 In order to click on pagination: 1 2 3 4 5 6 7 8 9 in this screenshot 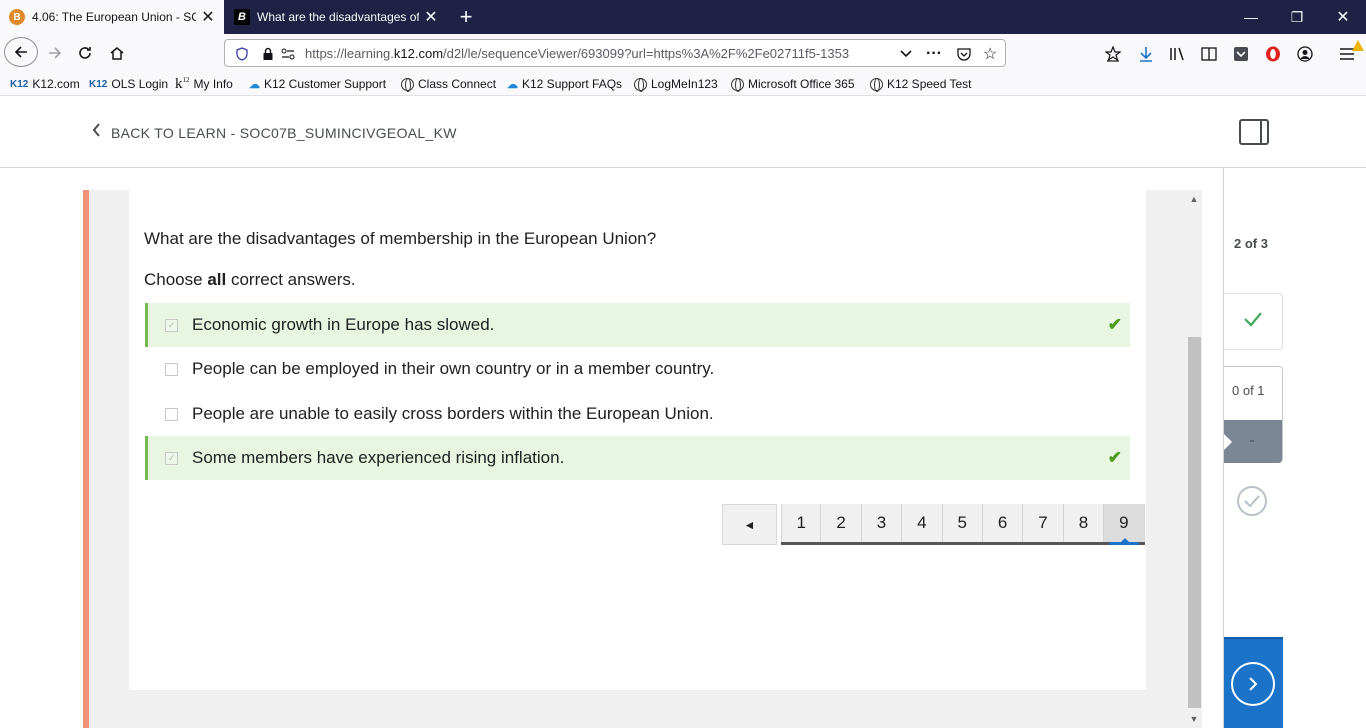, I will do `click(963, 524)`.